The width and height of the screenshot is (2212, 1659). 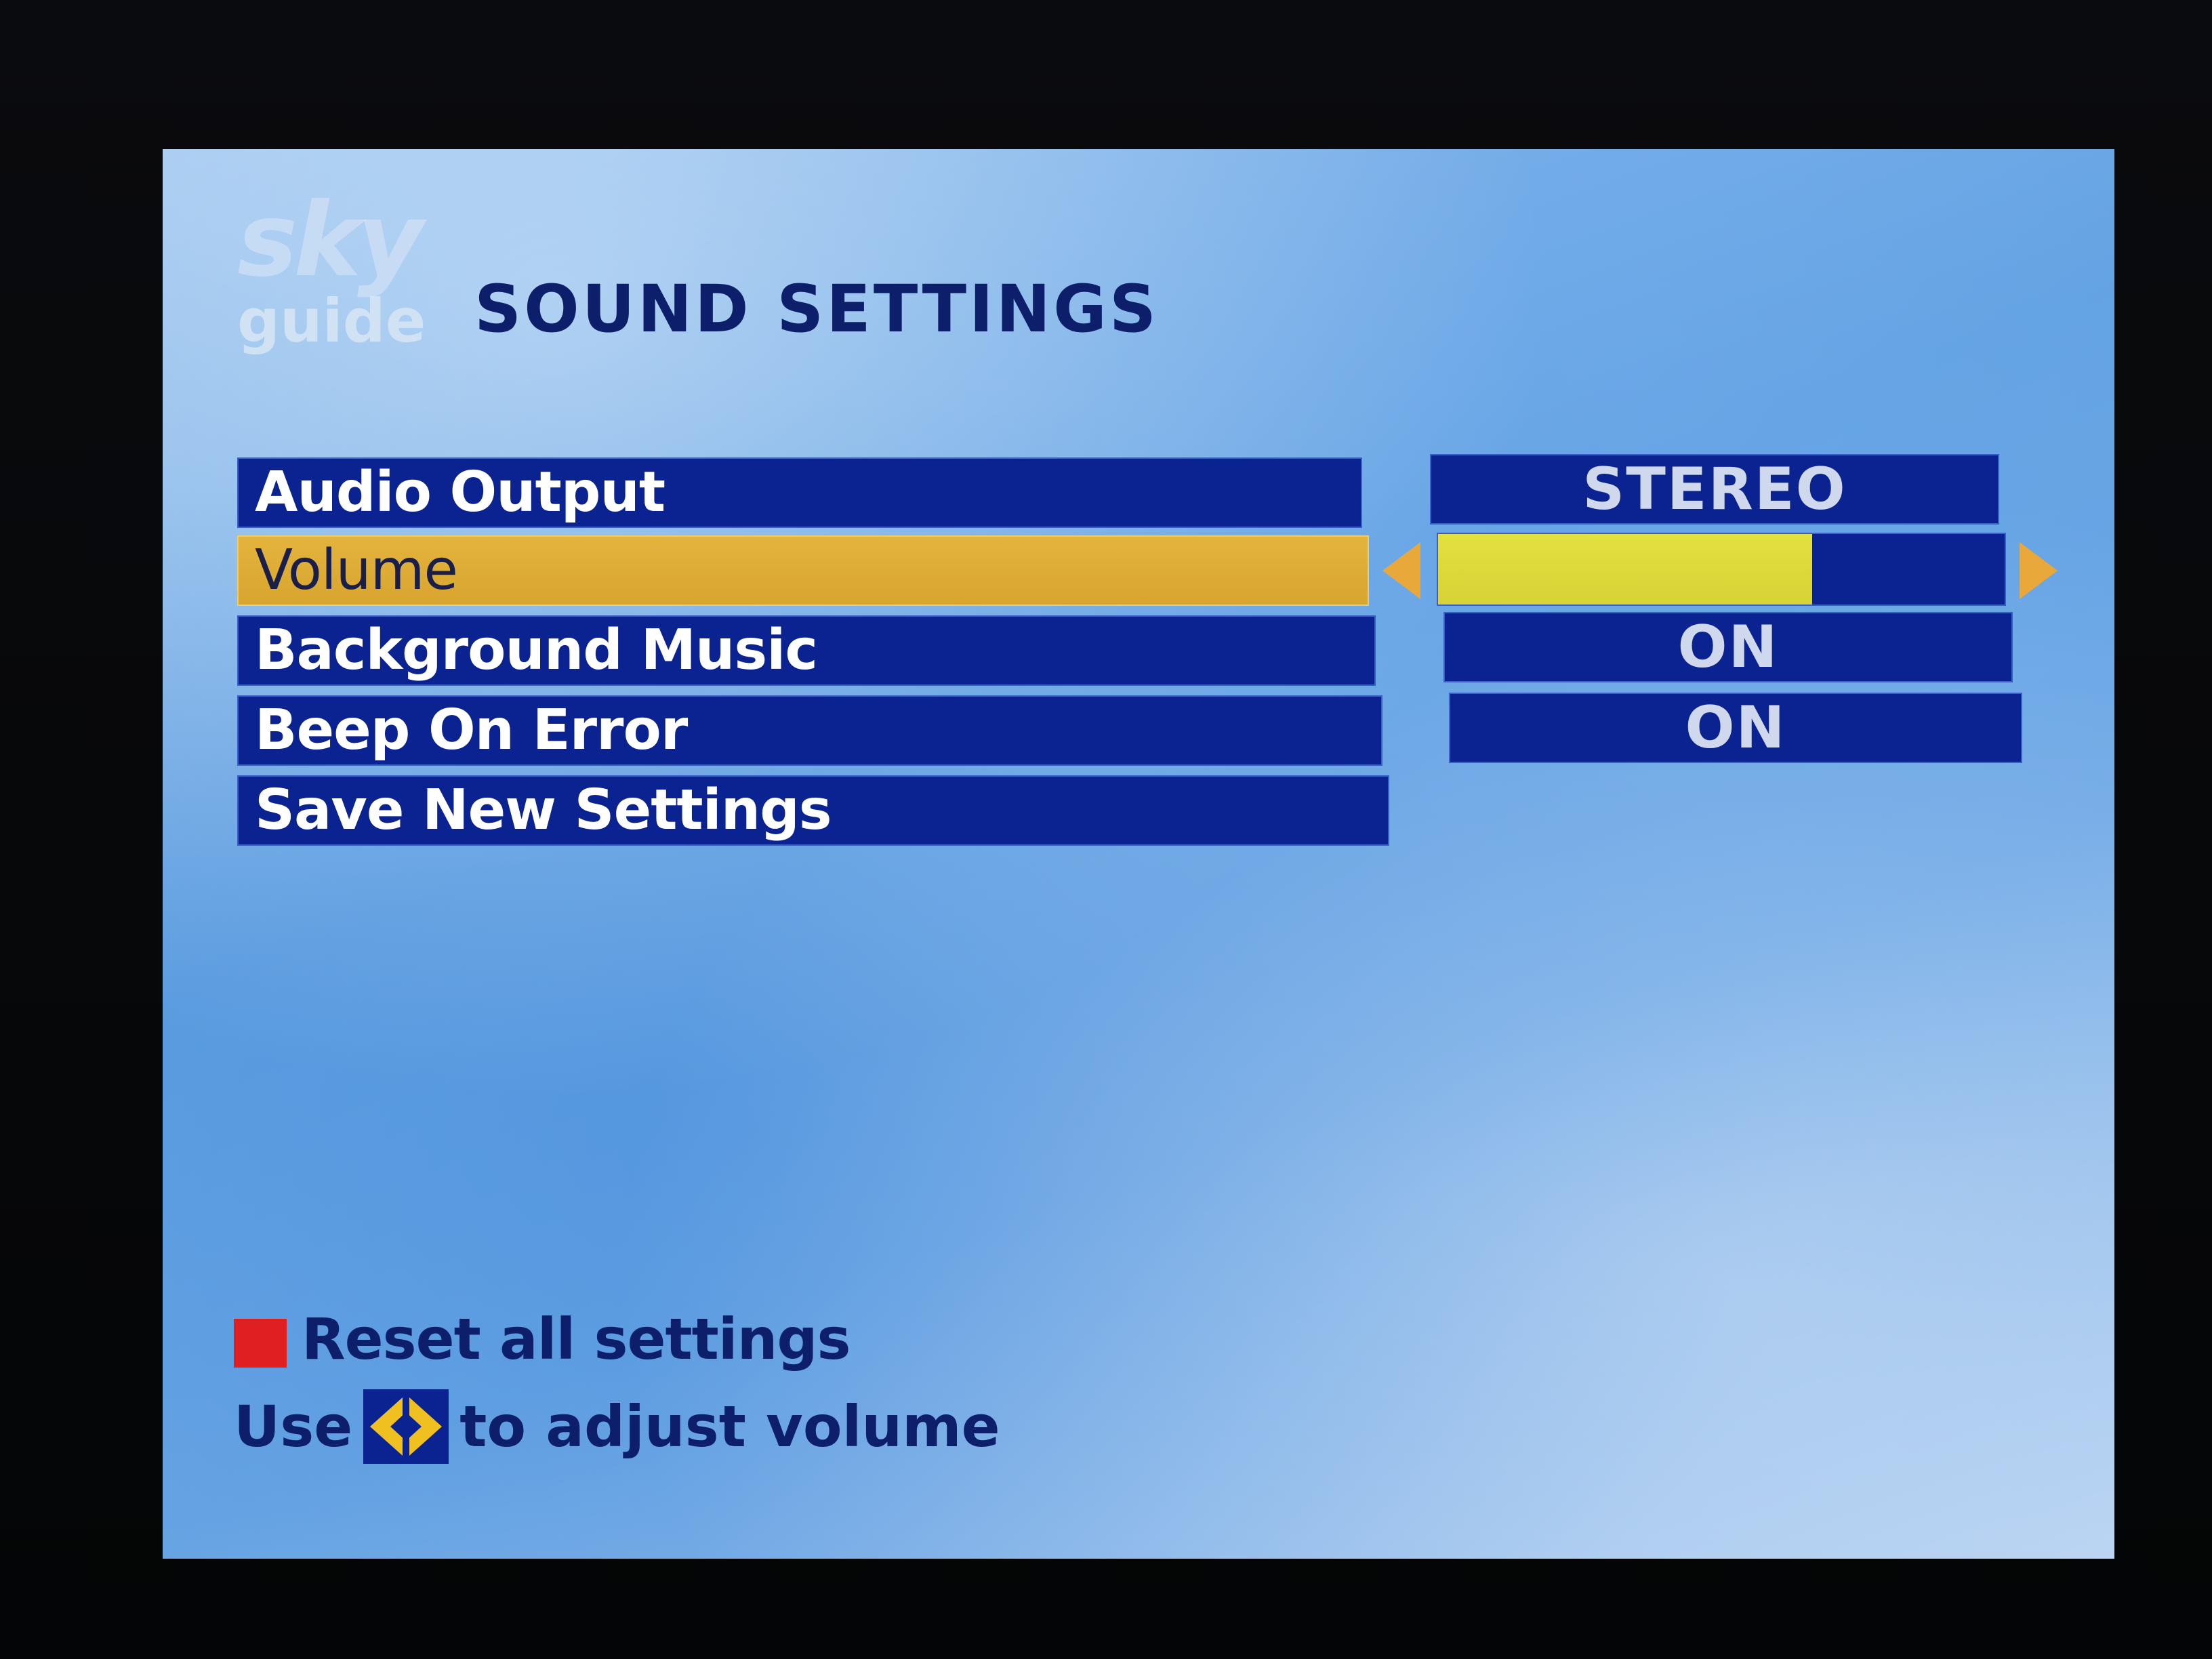 I want to click on page-title: SOUND SETTINGS, so click(x=817, y=309).